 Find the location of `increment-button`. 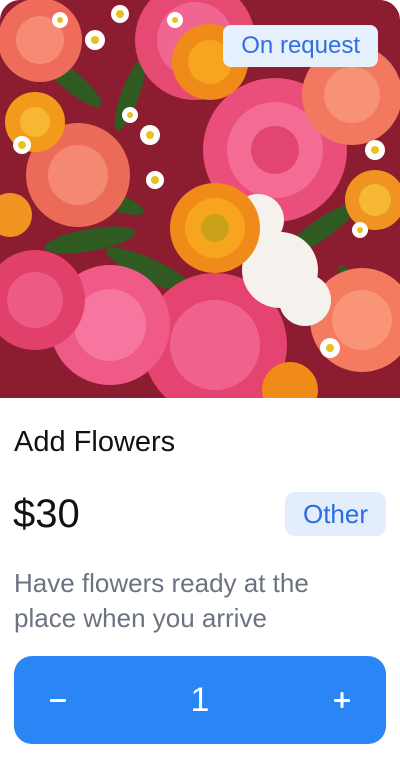

increment-button is located at coordinates (342, 700).